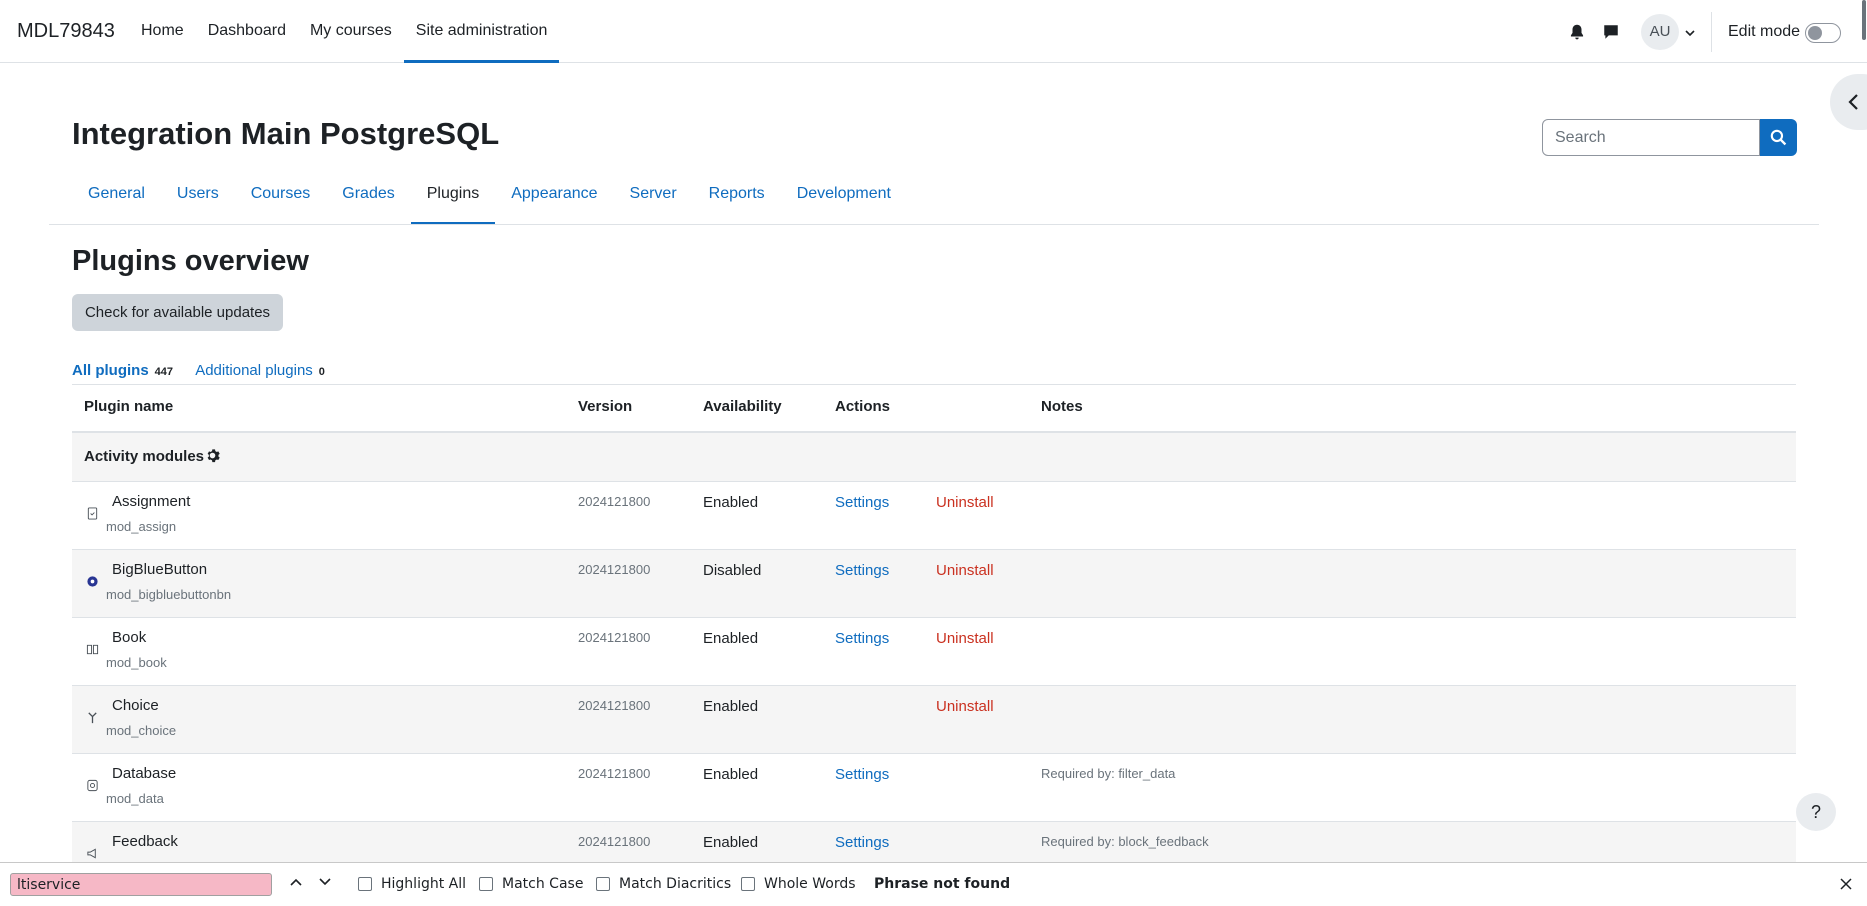 This screenshot has width=1867, height=906. I want to click on plugin-name: Book, so click(129, 637).